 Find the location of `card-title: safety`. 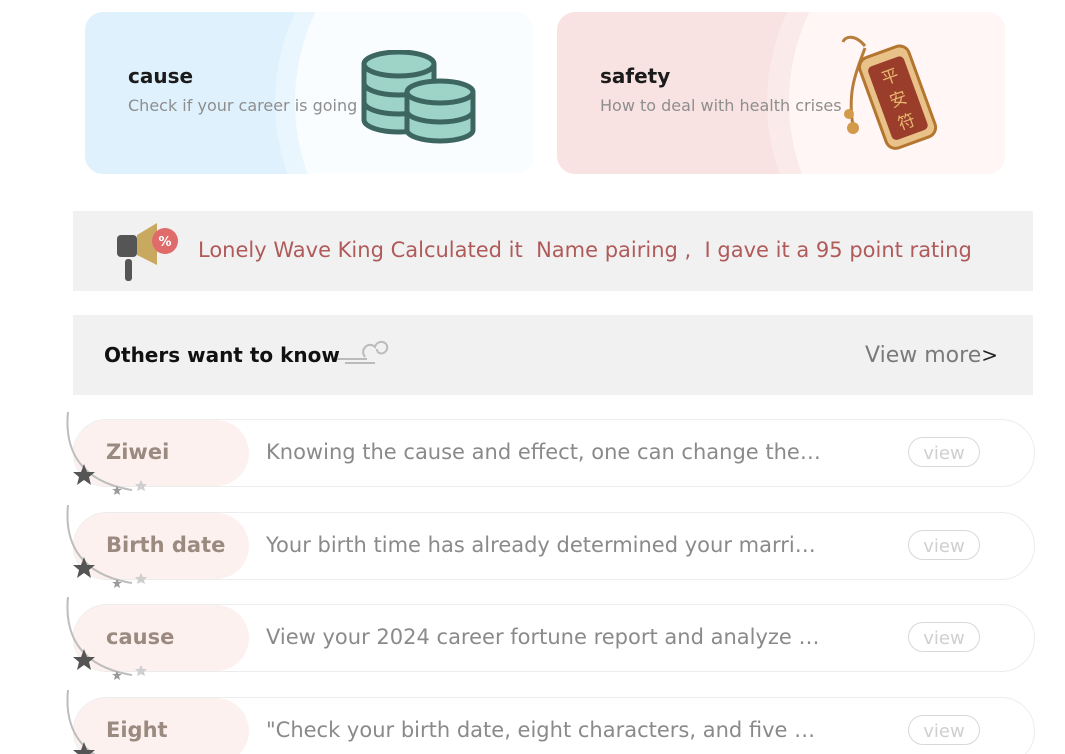

card-title: safety is located at coordinates (635, 76).